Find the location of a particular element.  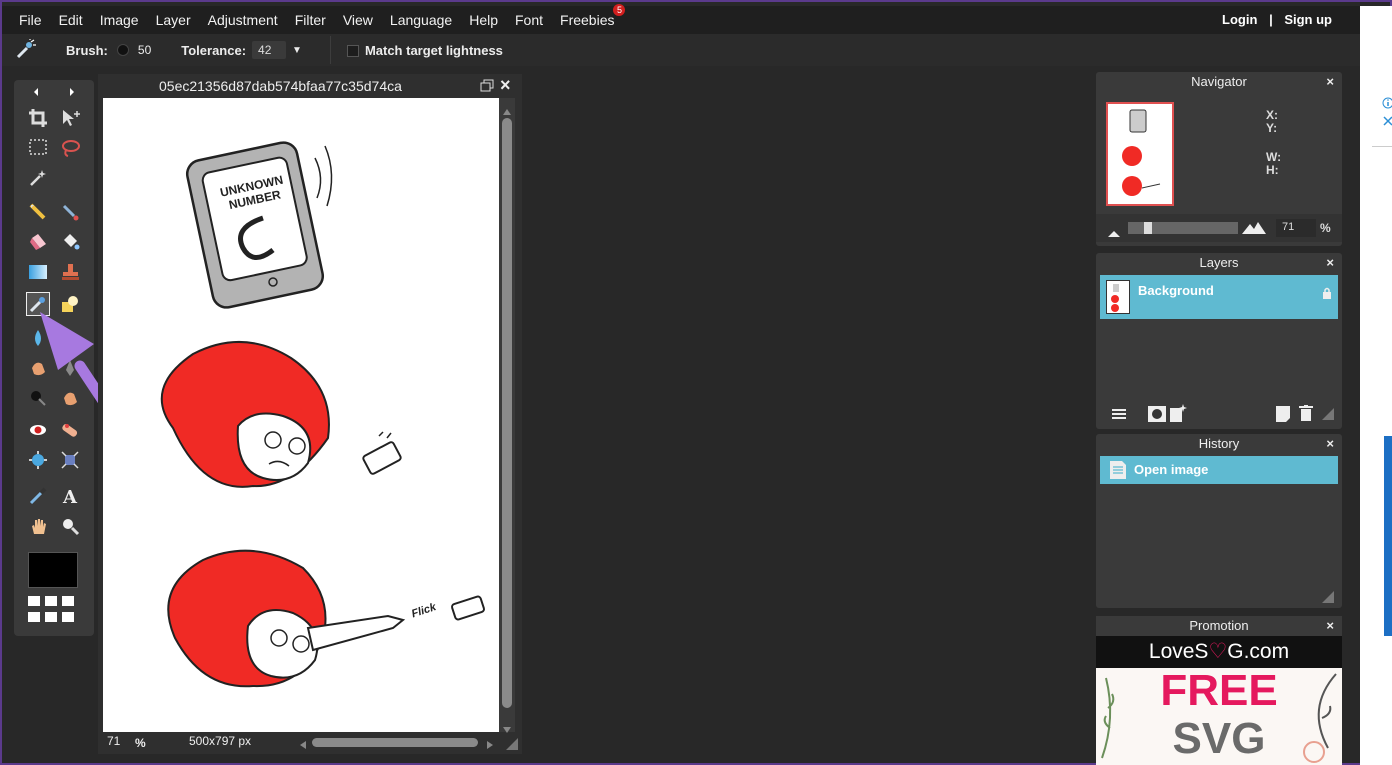

promo-heart-icon: ♡ is located at coordinates (1218, 651).